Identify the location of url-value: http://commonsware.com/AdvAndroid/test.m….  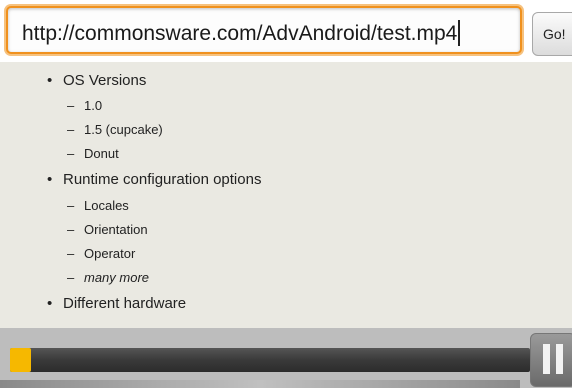
(240, 33).